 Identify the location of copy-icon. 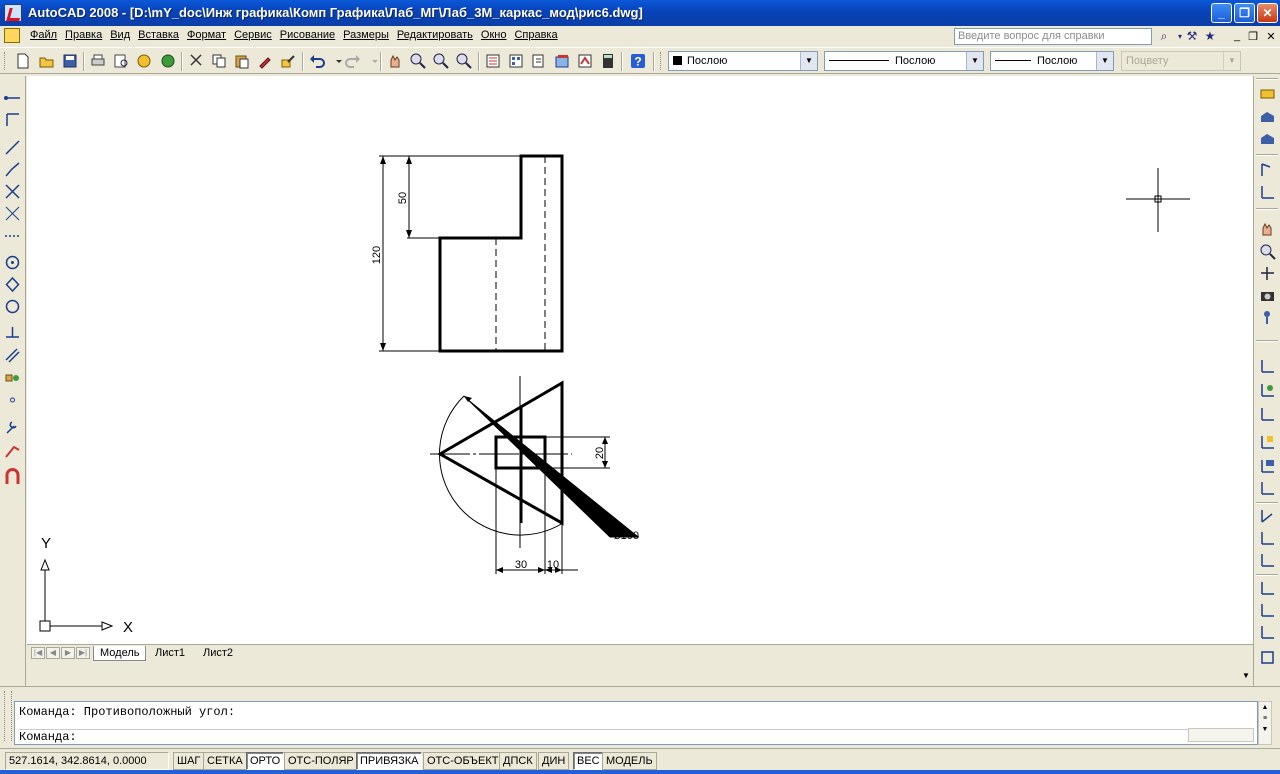
(219, 61).